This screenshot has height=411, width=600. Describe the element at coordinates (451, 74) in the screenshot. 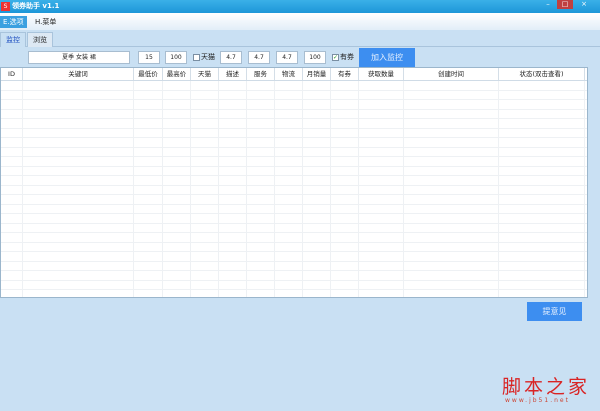

I see `column-header: 创建时间` at that location.